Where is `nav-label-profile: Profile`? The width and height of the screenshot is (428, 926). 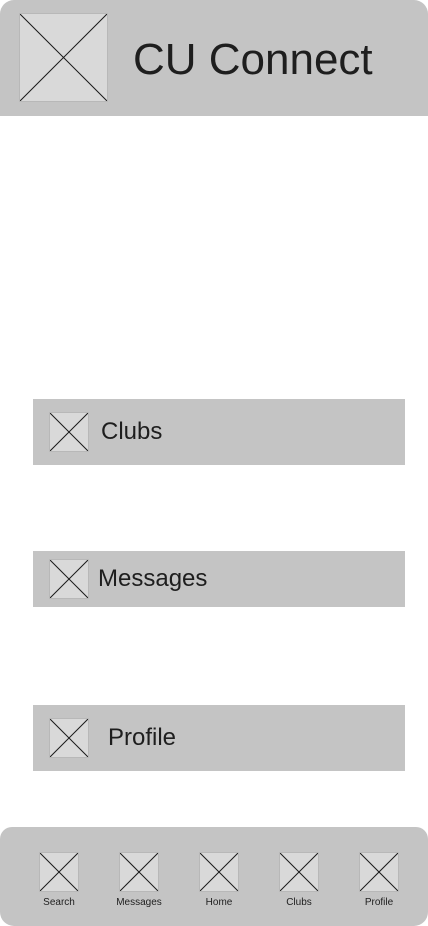
nav-label-profile: Profile is located at coordinates (379, 902).